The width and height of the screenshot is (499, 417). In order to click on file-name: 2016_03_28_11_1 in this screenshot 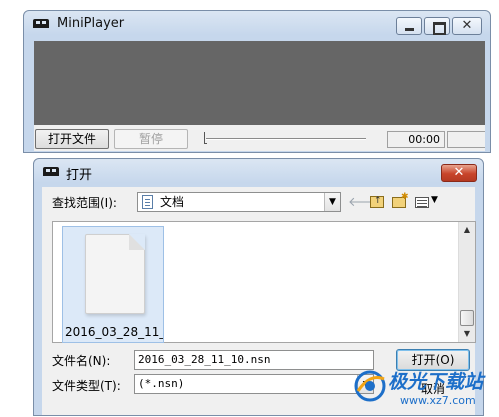, I will do `click(114, 332)`.